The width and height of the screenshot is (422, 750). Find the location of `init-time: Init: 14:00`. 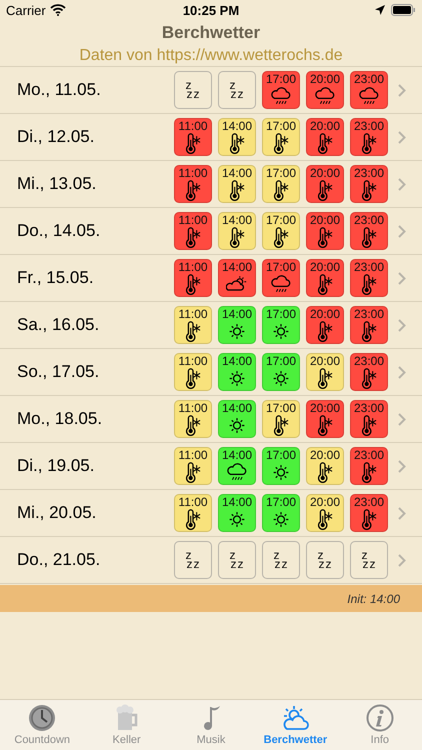

init-time: Init: 14:00 is located at coordinates (373, 599).